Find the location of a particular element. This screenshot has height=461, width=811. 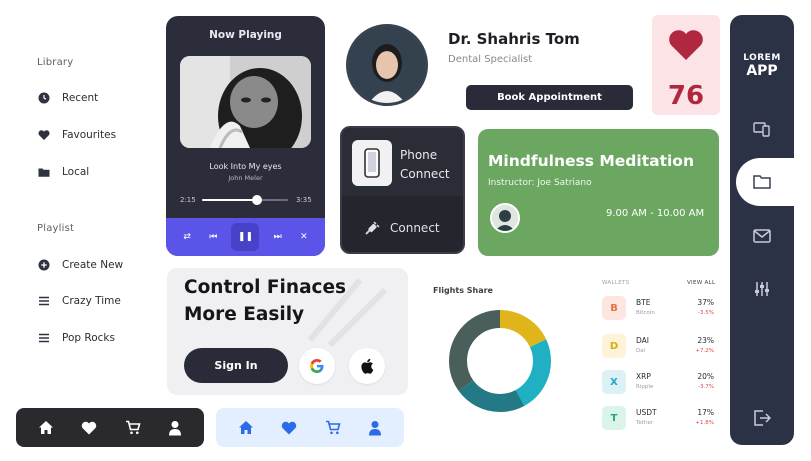

heart-rate-card: 76 is located at coordinates (686, 65).